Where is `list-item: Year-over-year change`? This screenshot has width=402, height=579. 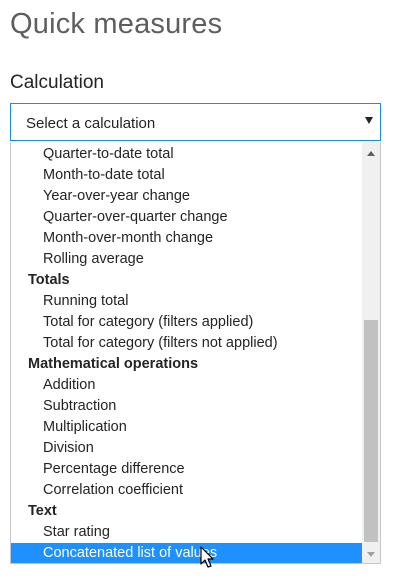 list-item: Year-over-year change is located at coordinates (187, 196).